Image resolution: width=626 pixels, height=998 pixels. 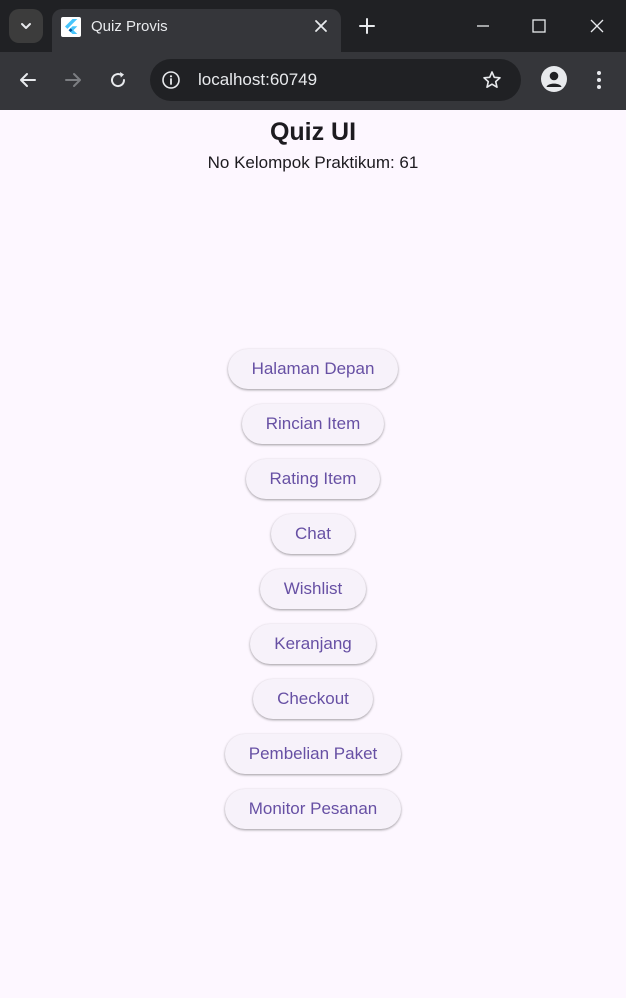 I want to click on address-bar: localhost:60749, so click(x=335, y=80).